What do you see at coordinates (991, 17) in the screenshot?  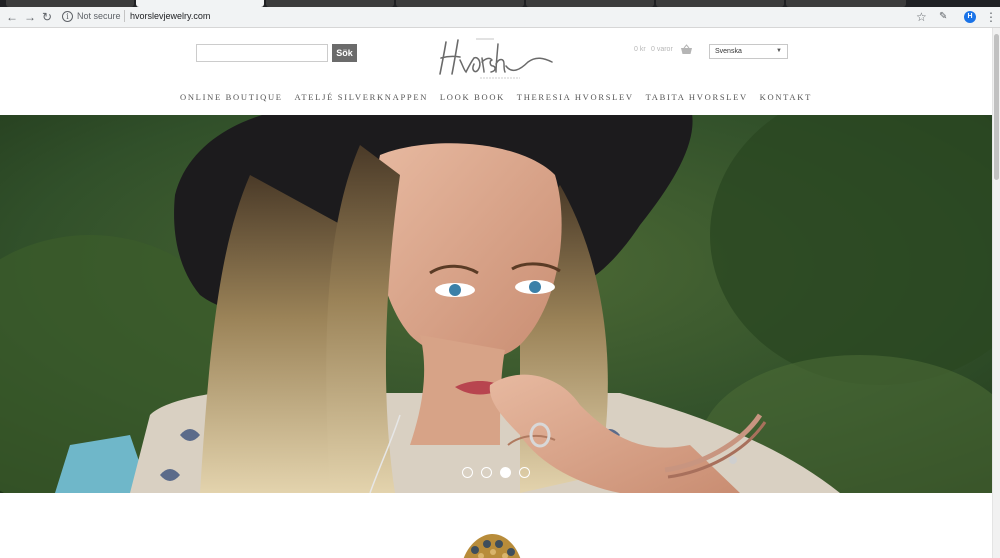 I see `browser-menu-icon: ⋮` at bounding box center [991, 17].